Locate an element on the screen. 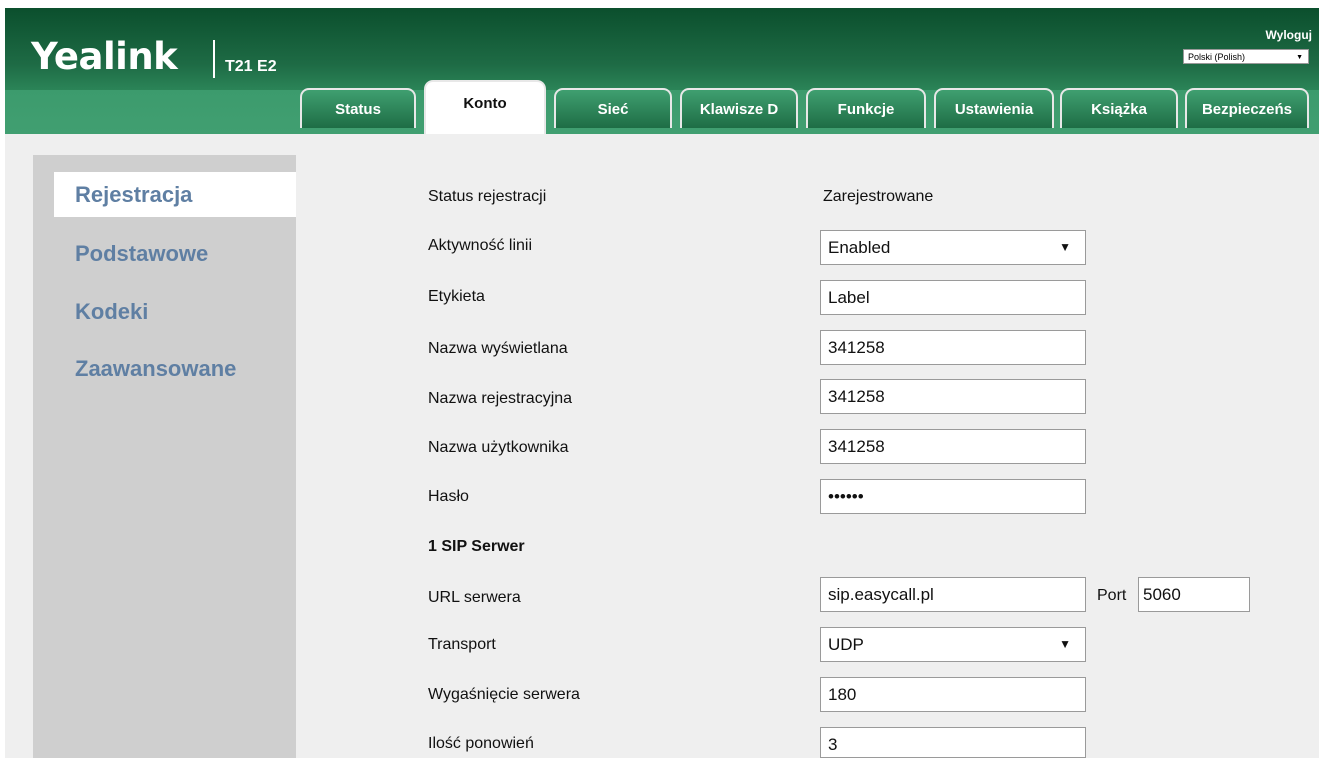 This screenshot has width=1319, height=761. status-label: Status rejestracji is located at coordinates (487, 196).